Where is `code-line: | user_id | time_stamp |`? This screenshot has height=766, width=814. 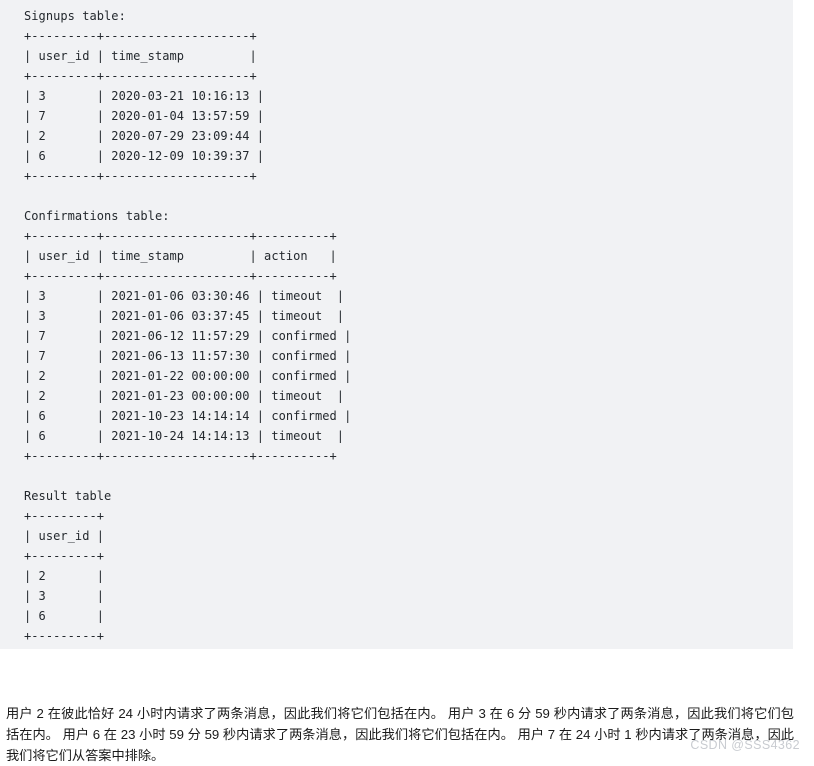
code-line: | user_id | time_stamp | is located at coordinates (140, 56).